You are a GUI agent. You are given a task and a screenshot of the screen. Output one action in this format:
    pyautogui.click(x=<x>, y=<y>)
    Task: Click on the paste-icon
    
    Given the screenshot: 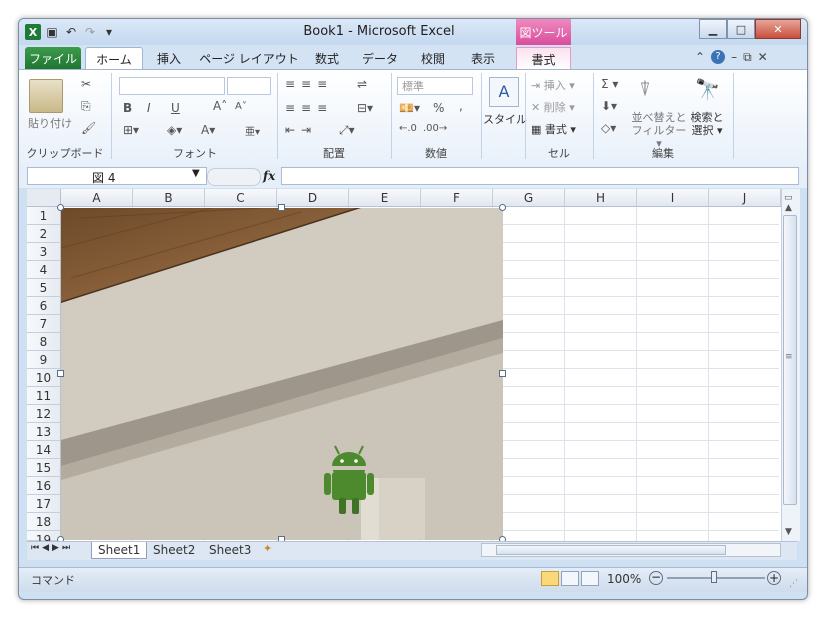 What is the action you would take?
    pyautogui.click(x=46, y=96)
    